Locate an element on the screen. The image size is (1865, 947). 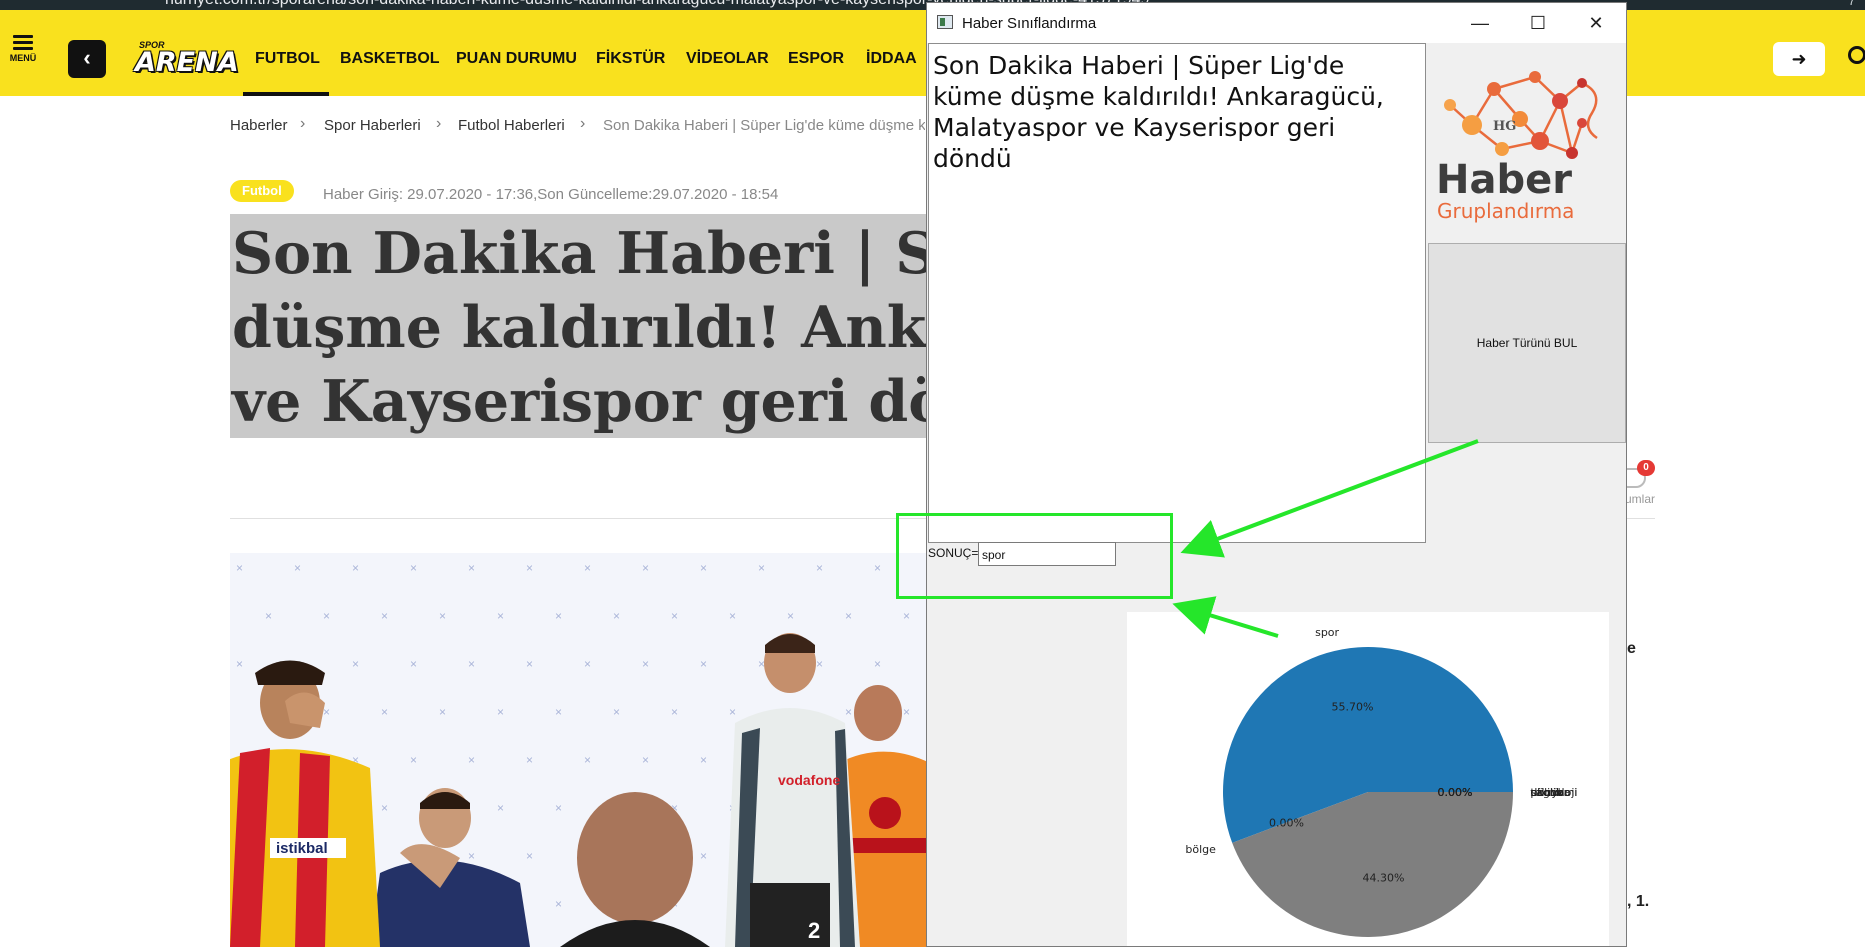
pie-label-spor: spor is located at coordinates (1327, 632).